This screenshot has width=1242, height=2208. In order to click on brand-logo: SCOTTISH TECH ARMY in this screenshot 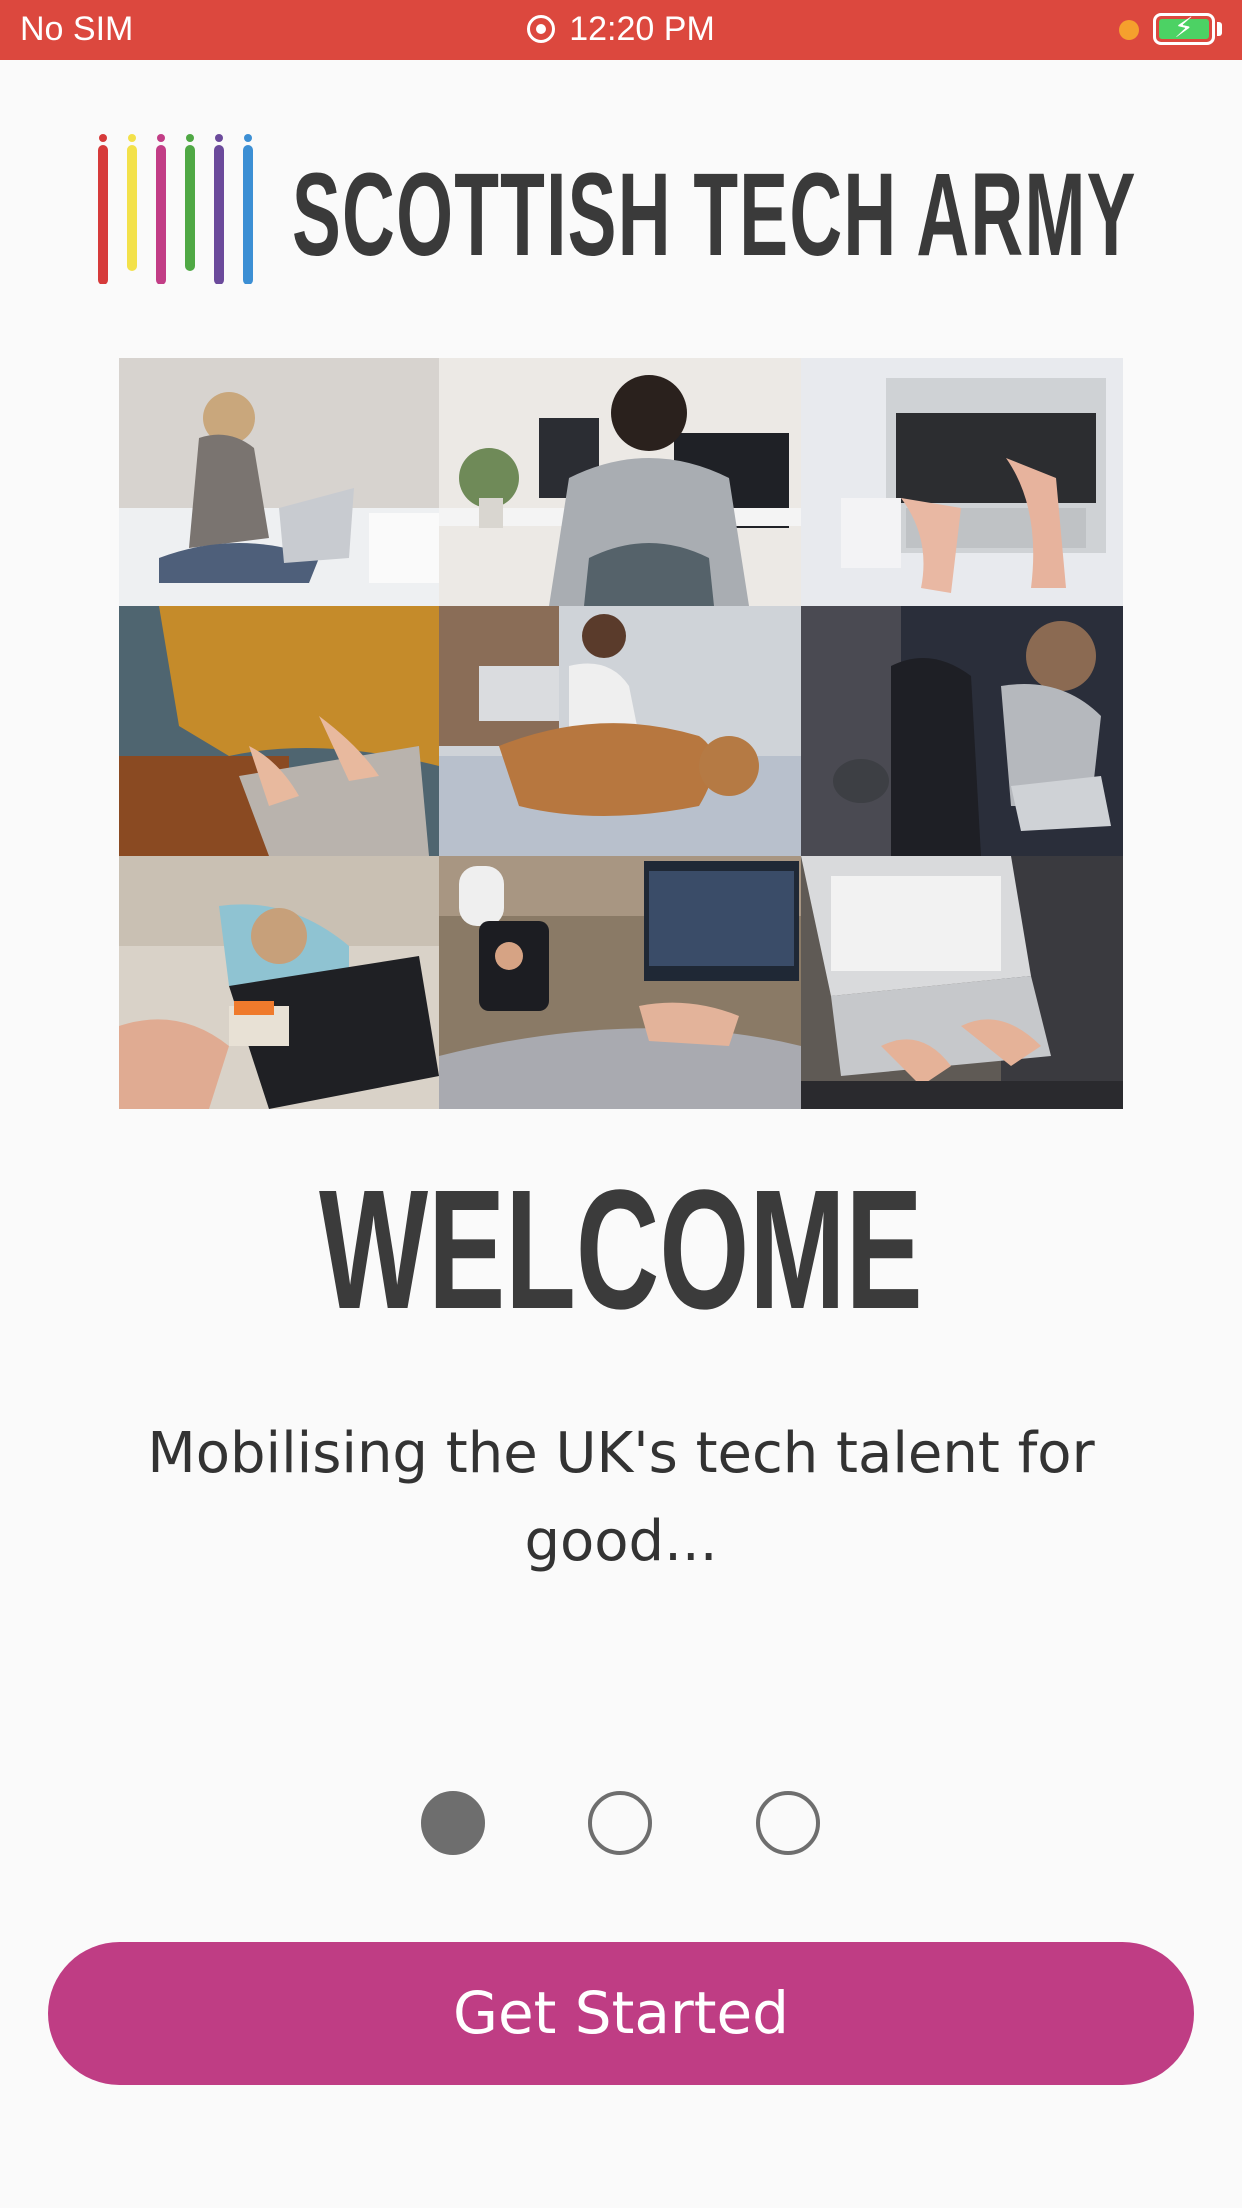, I will do `click(621, 209)`.